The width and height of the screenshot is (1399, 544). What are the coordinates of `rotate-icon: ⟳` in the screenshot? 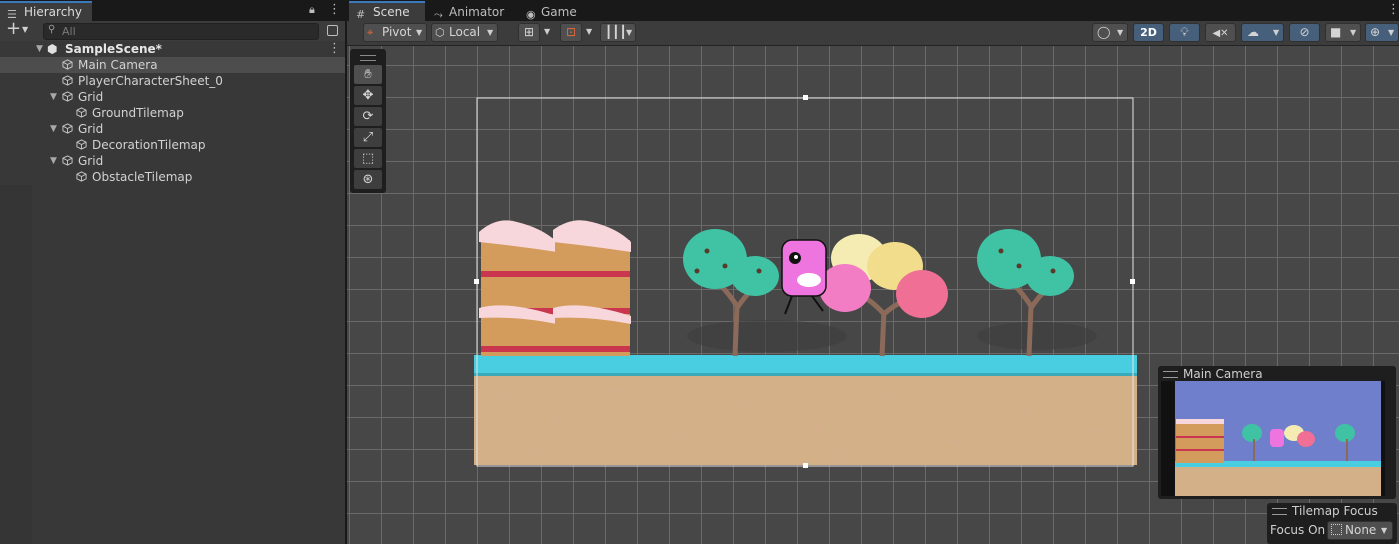 It's located at (368, 116).